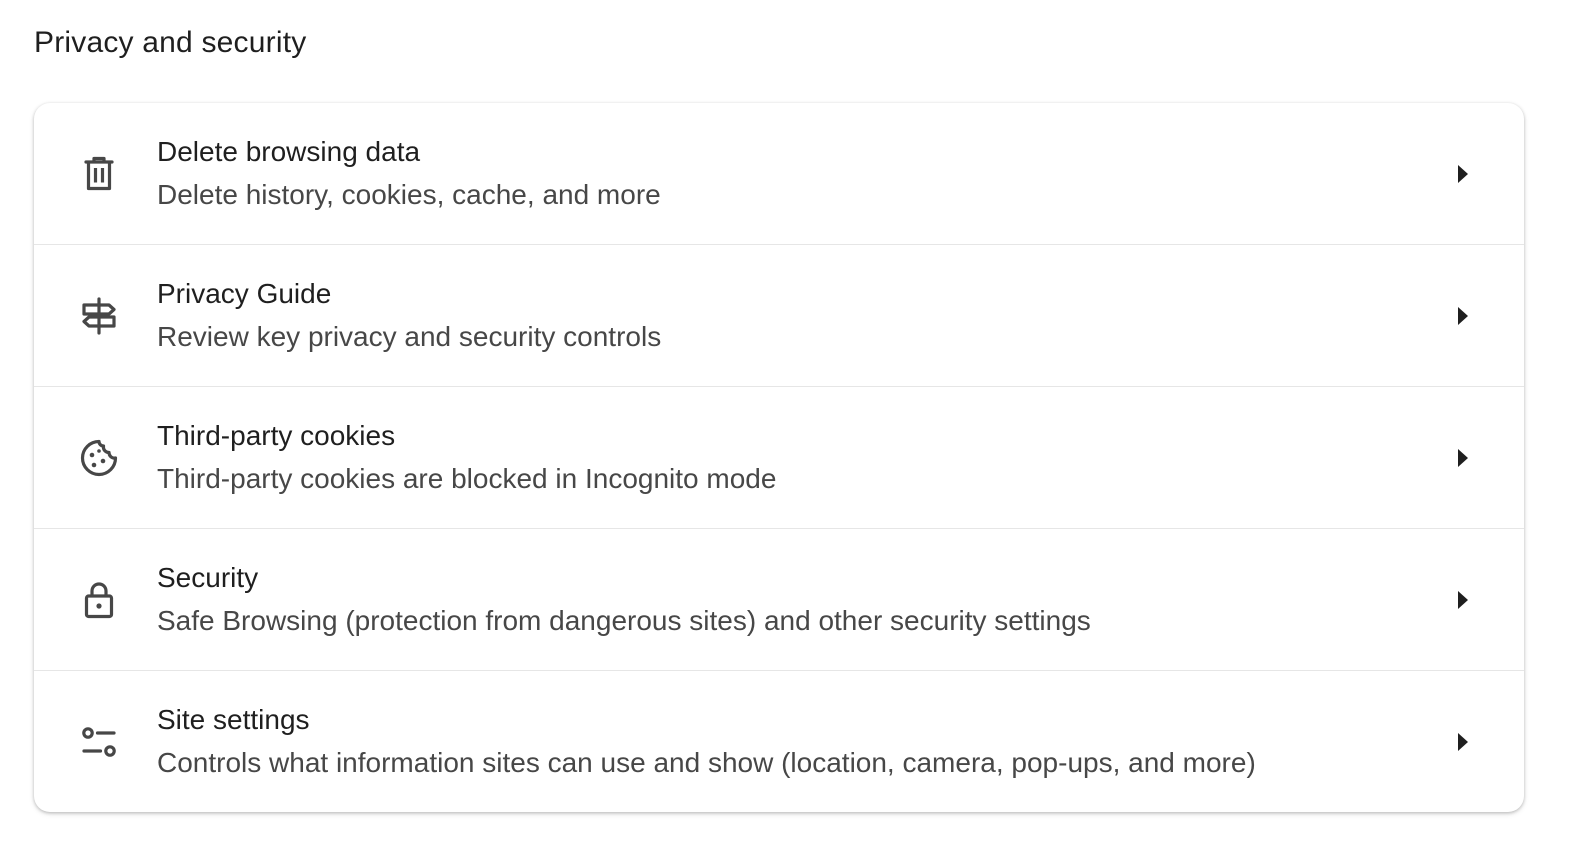  Describe the element at coordinates (170, 42) in the screenshot. I see `section-title: Privacy and security` at that location.